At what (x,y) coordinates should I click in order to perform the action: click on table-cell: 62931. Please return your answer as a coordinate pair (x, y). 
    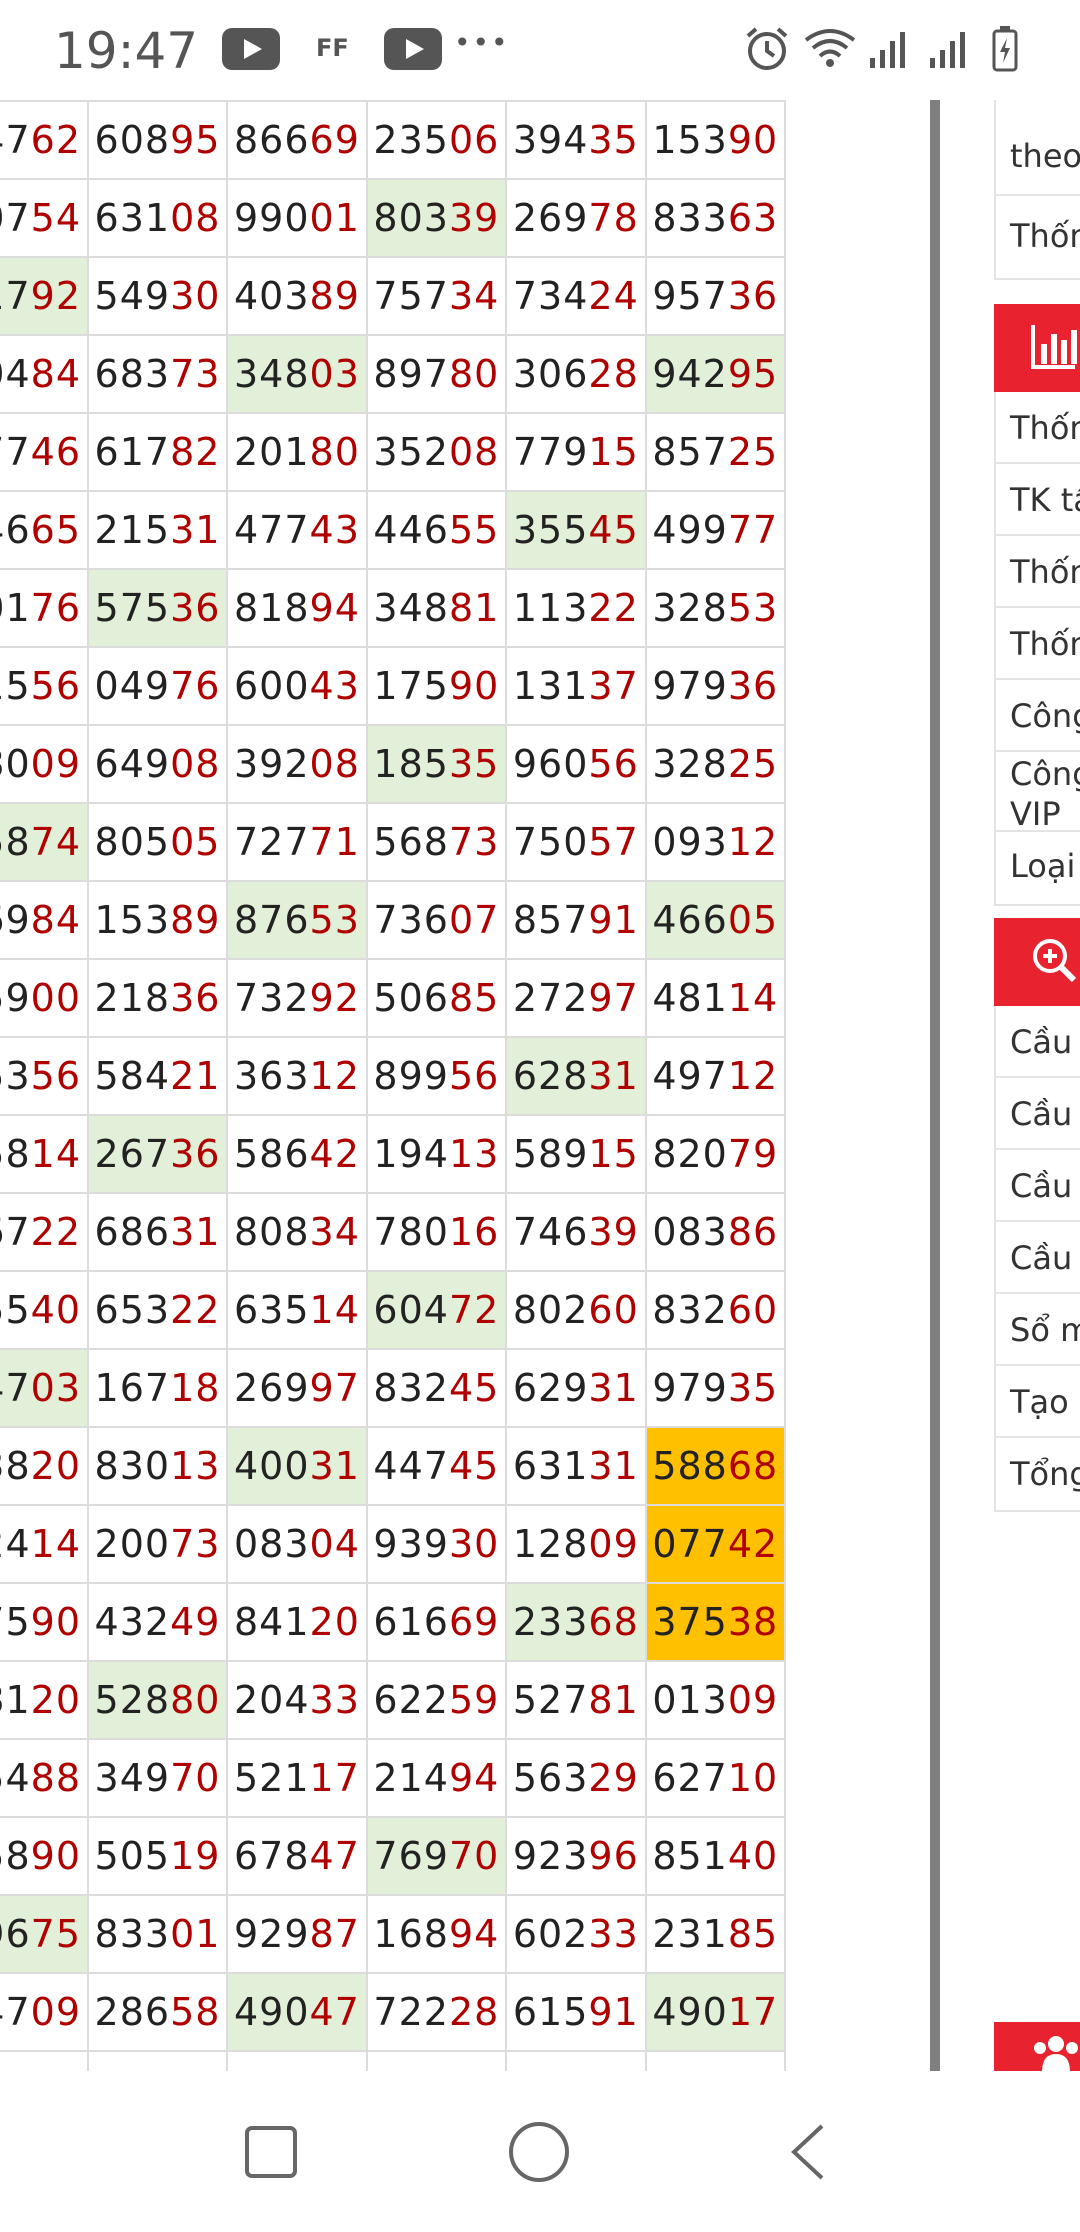
    Looking at the image, I should click on (576, 1388).